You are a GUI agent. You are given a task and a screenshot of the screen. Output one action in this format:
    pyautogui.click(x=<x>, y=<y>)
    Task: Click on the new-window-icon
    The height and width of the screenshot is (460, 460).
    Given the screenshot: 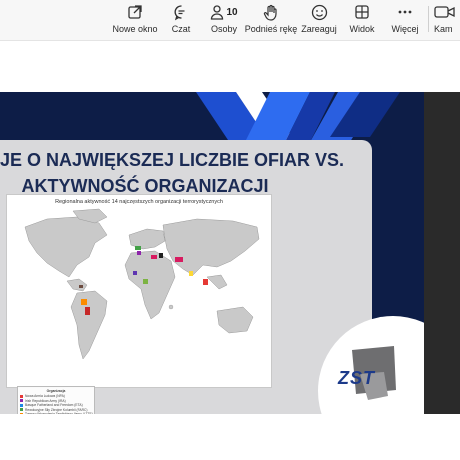 What is the action you would take?
    pyautogui.click(x=135, y=12)
    